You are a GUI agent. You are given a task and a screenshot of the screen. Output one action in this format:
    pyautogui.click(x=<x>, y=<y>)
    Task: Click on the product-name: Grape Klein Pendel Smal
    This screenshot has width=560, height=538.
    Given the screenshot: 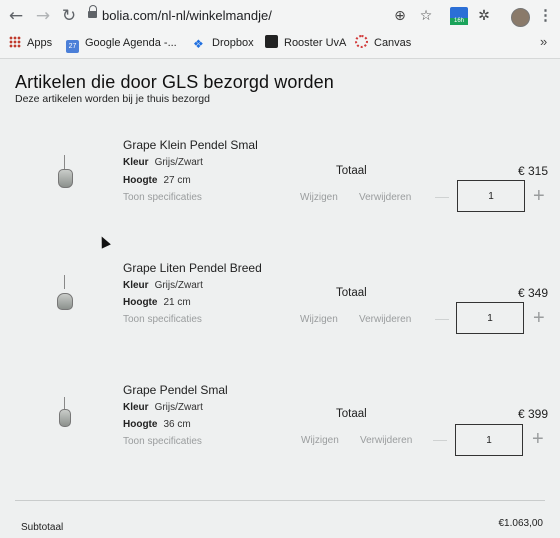 What is the action you would take?
    pyautogui.click(x=190, y=145)
    